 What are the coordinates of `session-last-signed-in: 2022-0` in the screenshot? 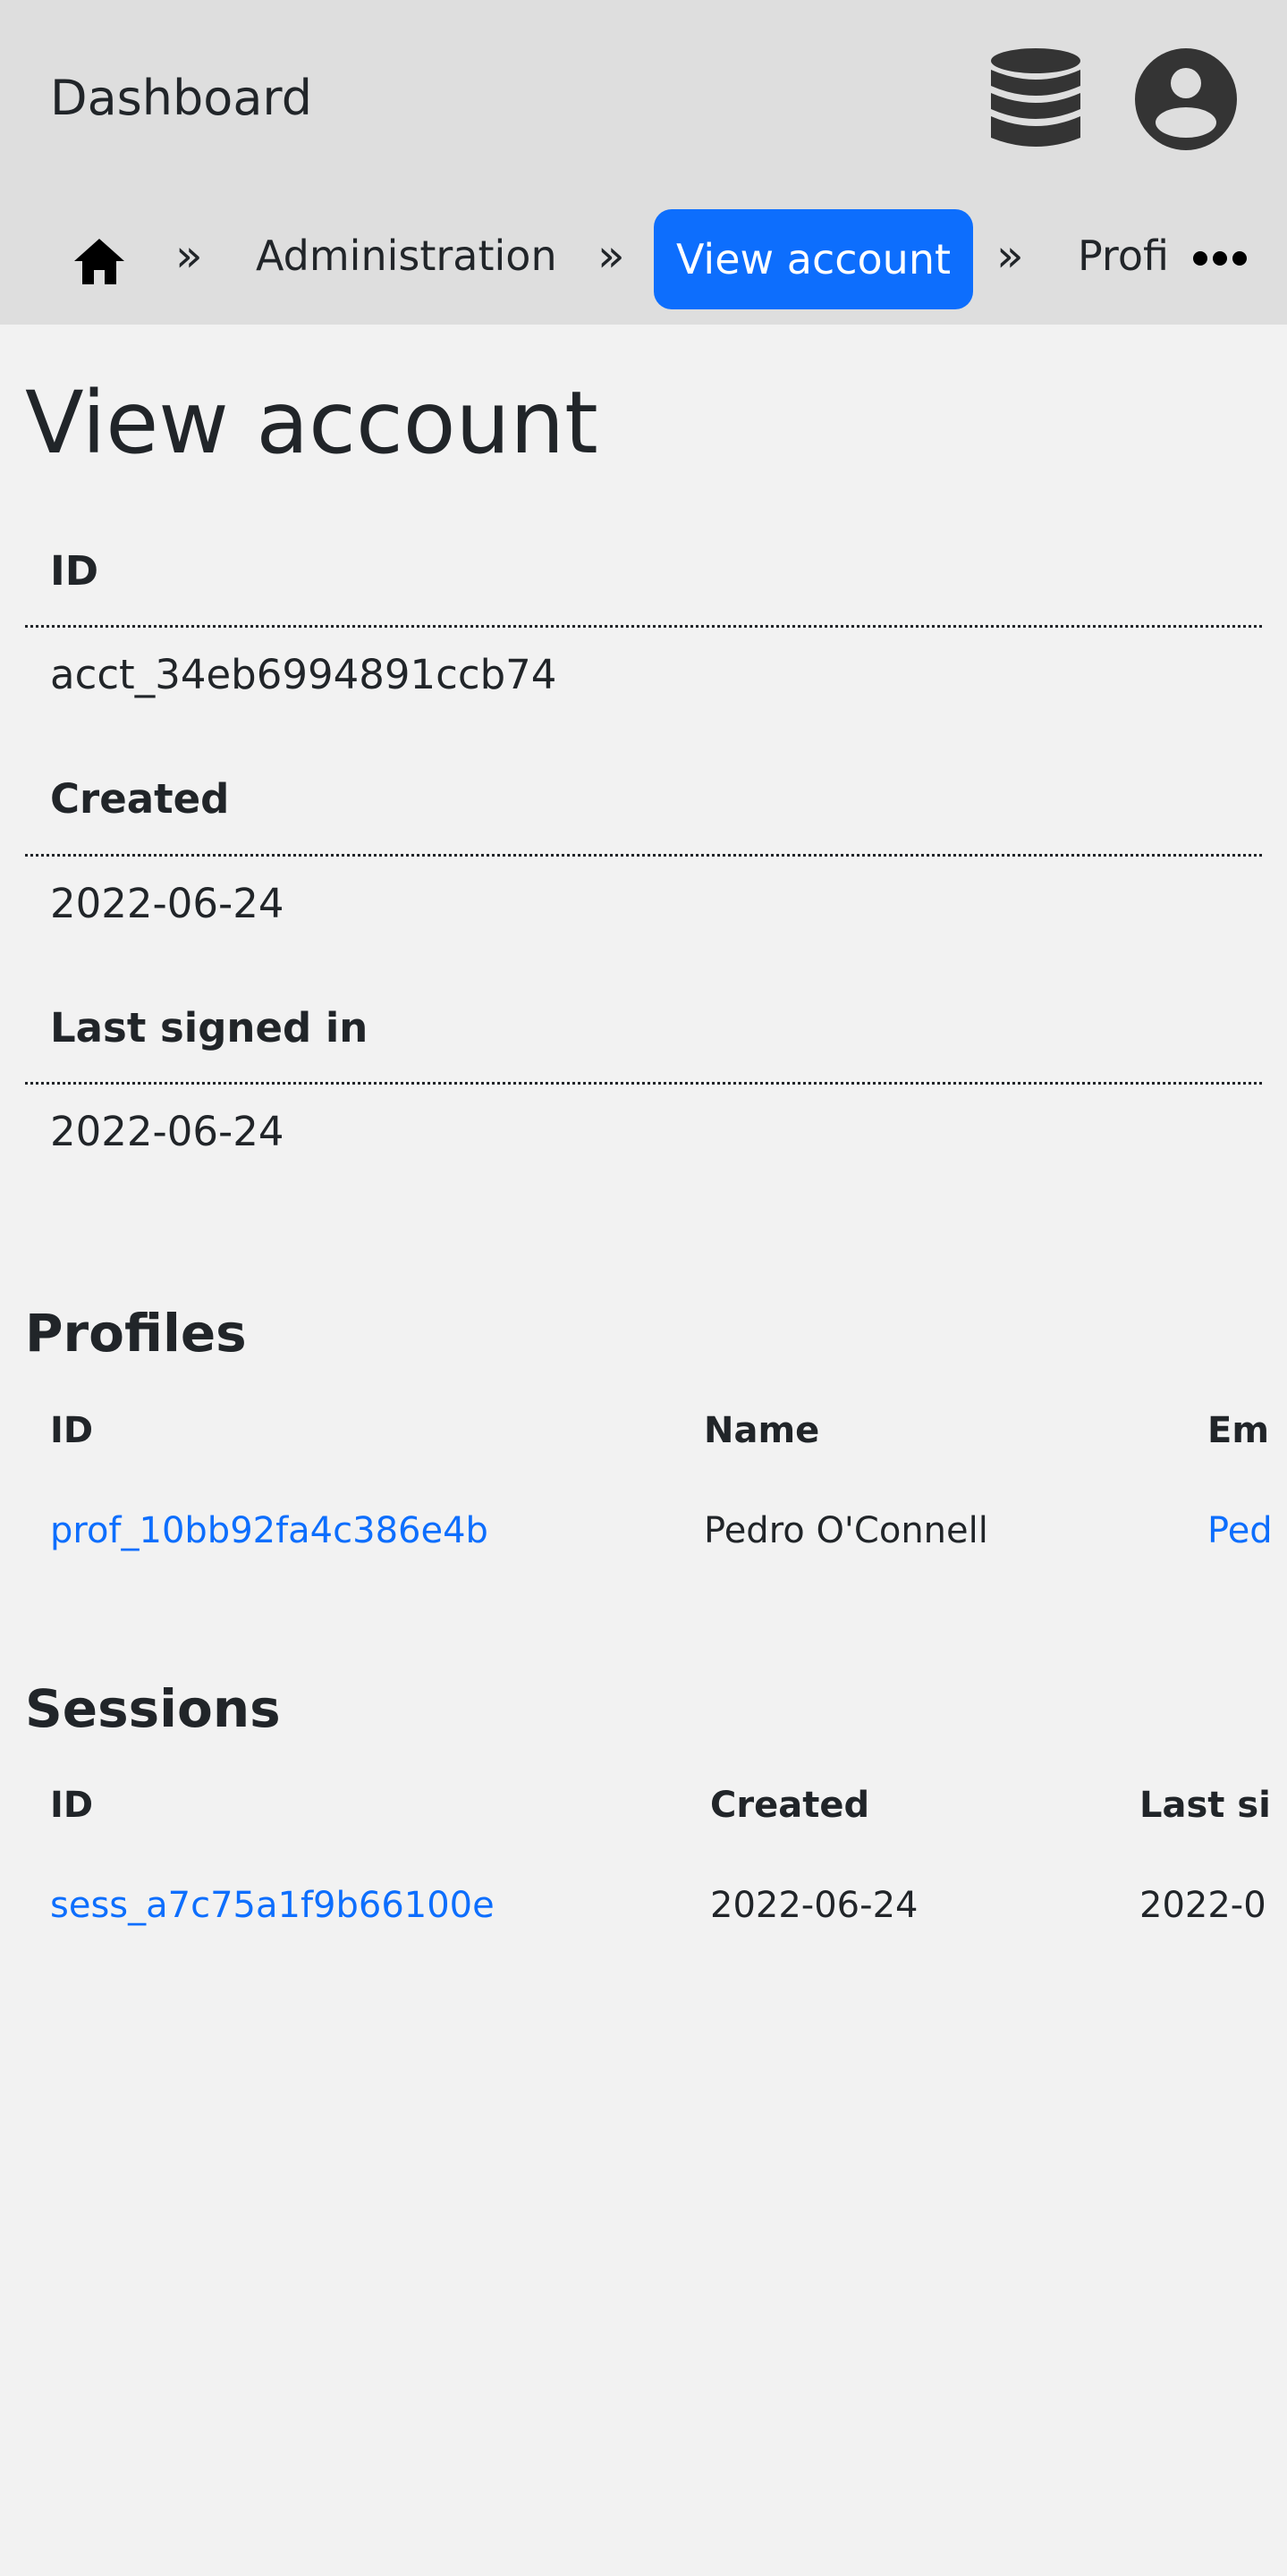 It's located at (1202, 1905).